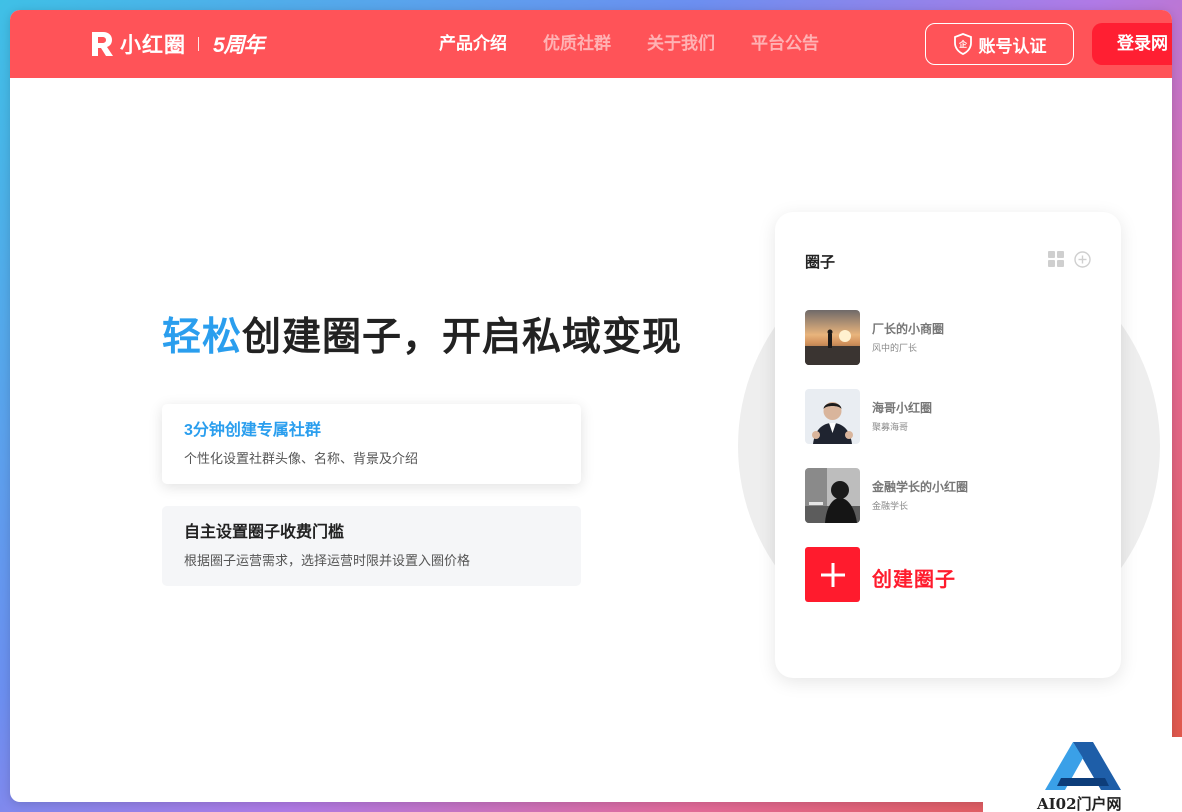 The height and width of the screenshot is (812, 1182). What do you see at coordinates (301, 458) in the screenshot?
I see `feature-desc: 个性化设置社群头像、名称、背景及介绍` at bounding box center [301, 458].